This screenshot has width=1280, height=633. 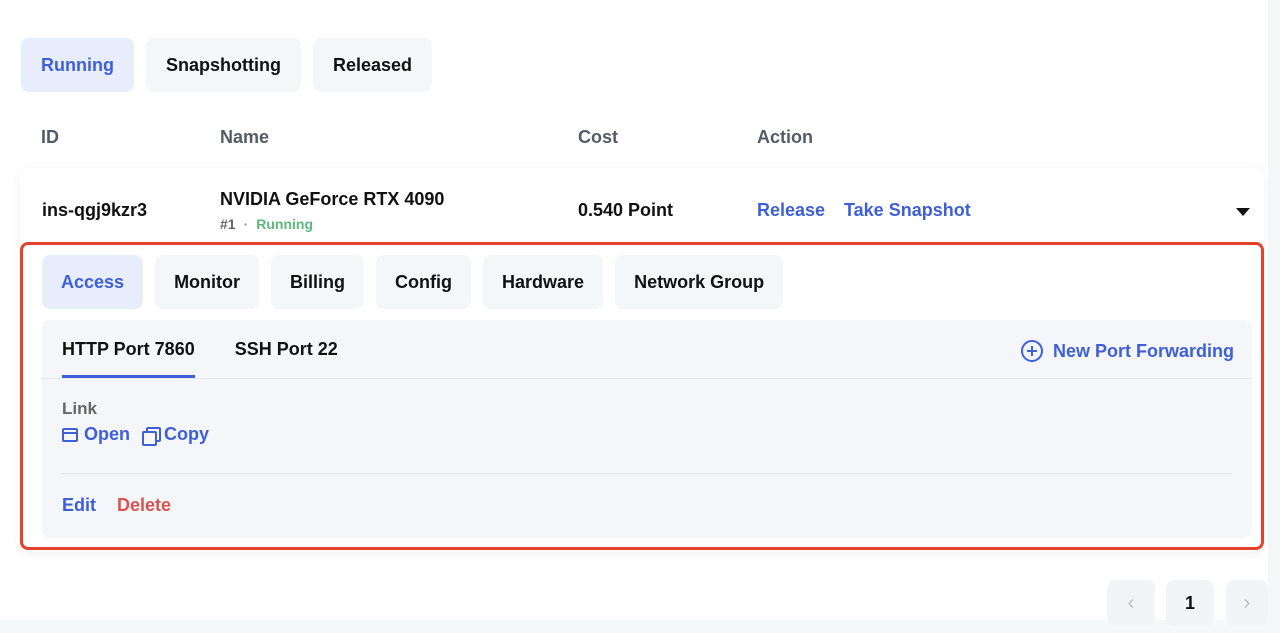 I want to click on tab-http-port: HTTP Port 7860, so click(x=128, y=349).